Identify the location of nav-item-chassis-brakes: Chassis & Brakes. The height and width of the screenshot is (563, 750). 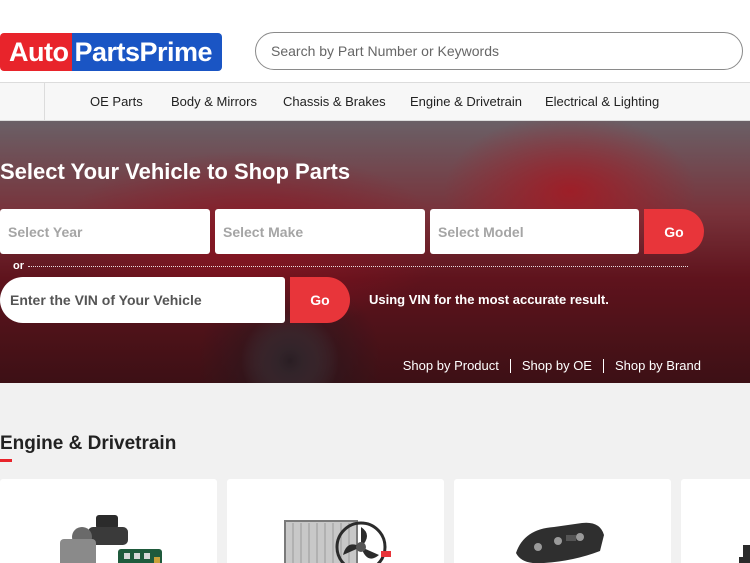
(334, 101).